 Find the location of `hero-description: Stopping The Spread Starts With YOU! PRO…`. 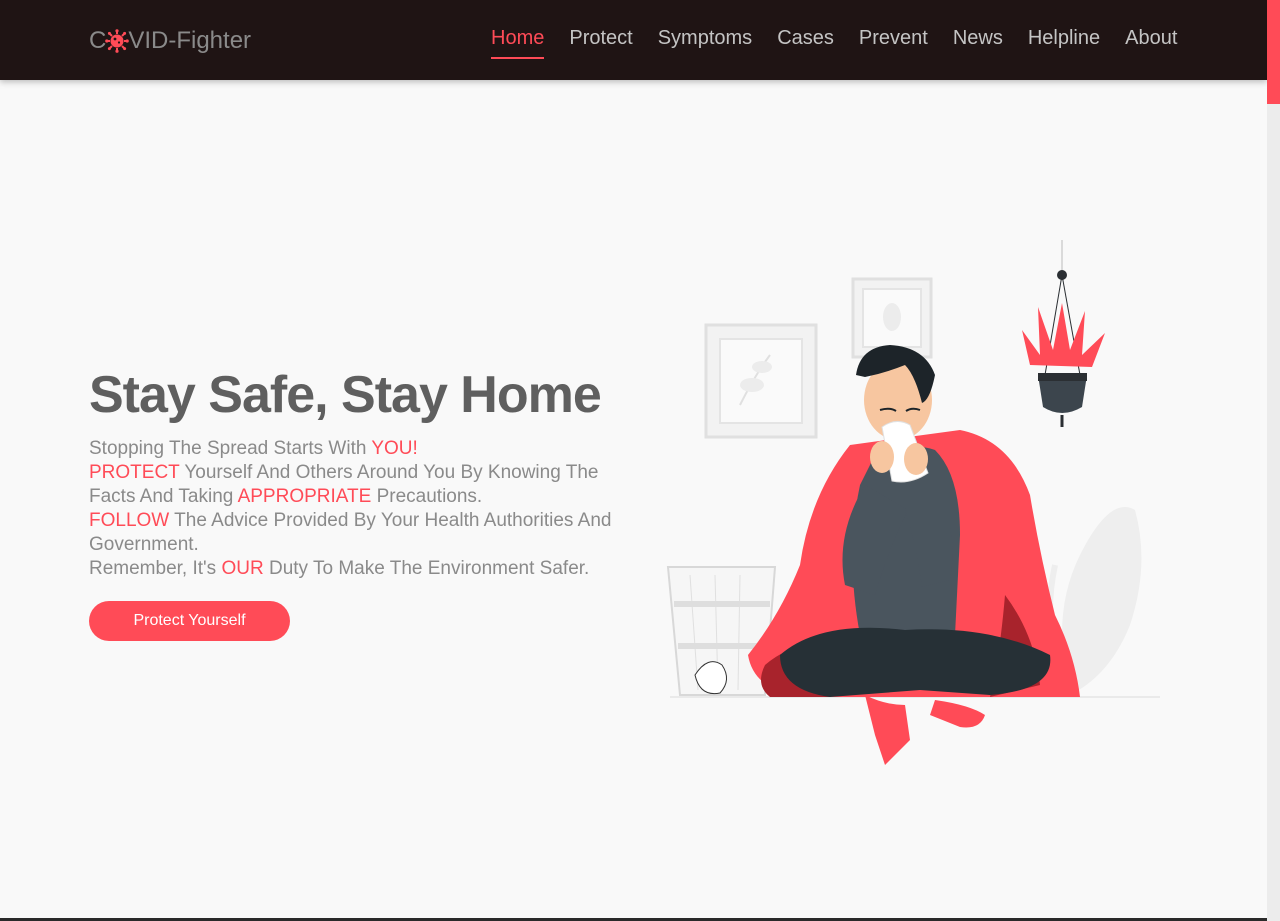

hero-description: Stopping The Spread Starts With YOU! PRO… is located at coordinates (369, 509).